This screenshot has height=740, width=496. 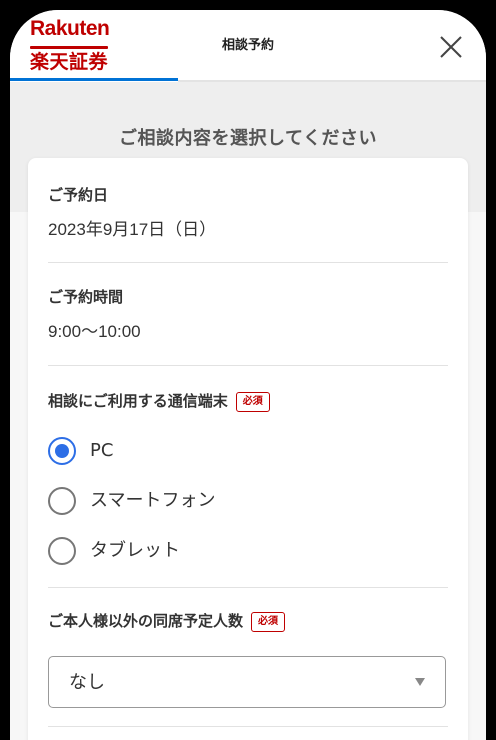 I want to click on page-heading: ご相談内容を選択してください, so click(x=248, y=138).